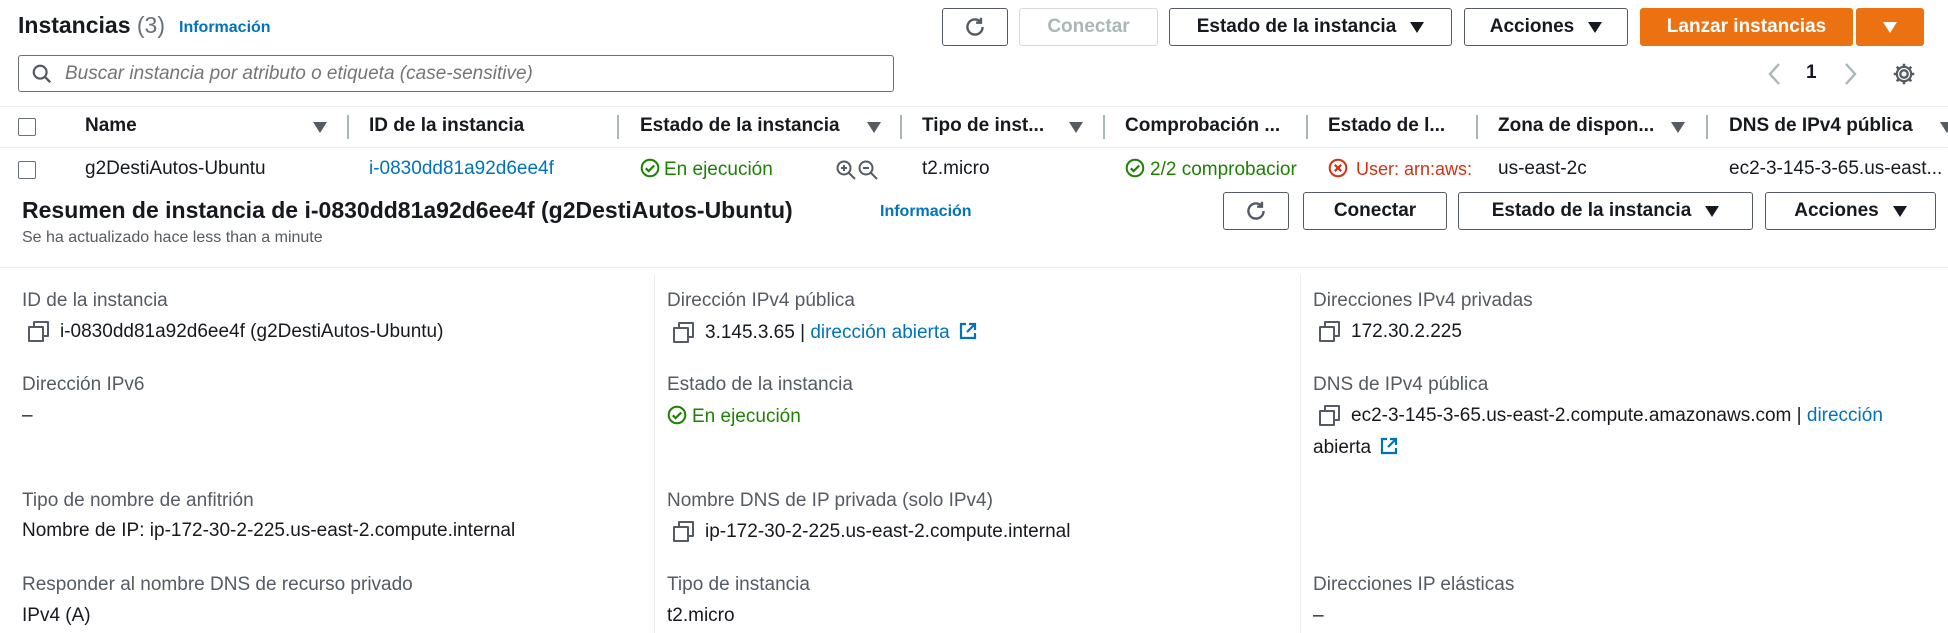 This screenshot has height=633, width=1948. What do you see at coordinates (27, 415) in the screenshot?
I see `ipv6-value: –` at bounding box center [27, 415].